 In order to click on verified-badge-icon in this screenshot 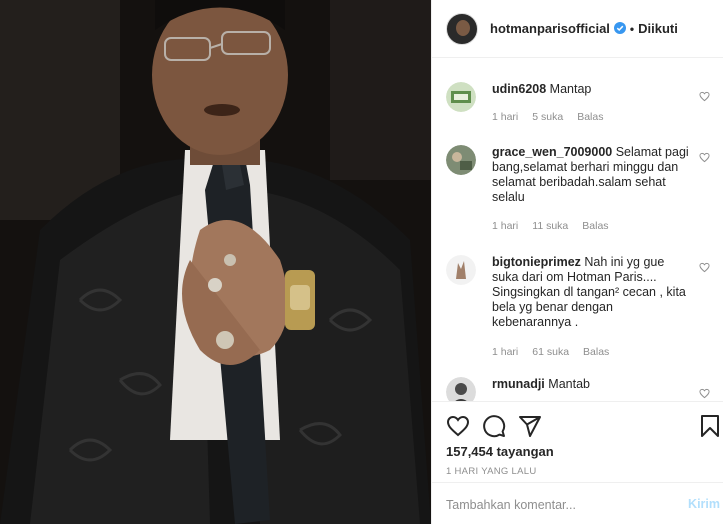, I will do `click(619, 28)`.